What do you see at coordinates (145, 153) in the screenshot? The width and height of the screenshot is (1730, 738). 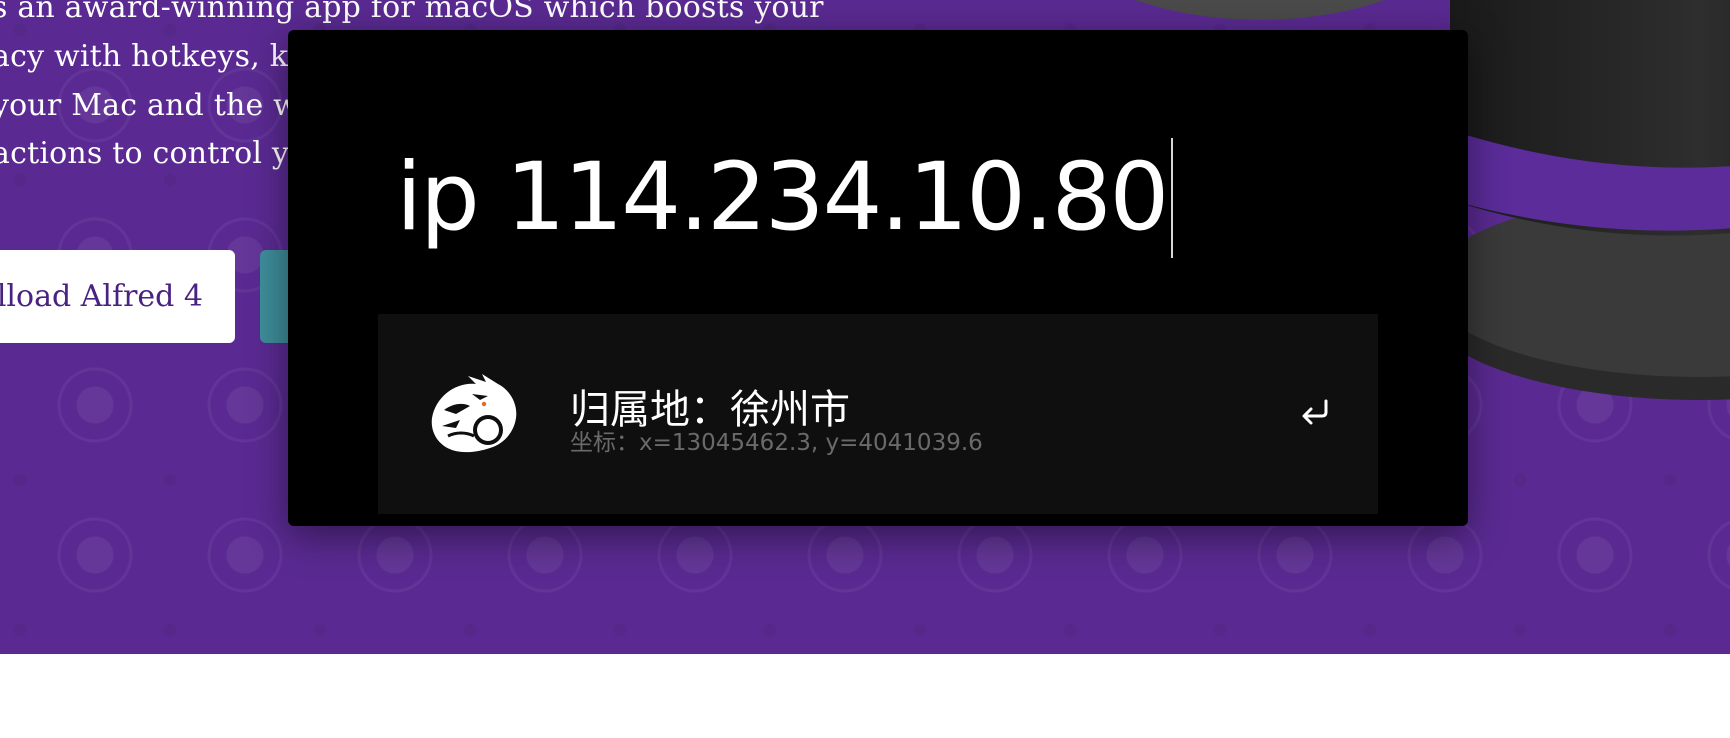 I see `hero-intro-line: actions to control y` at bounding box center [145, 153].